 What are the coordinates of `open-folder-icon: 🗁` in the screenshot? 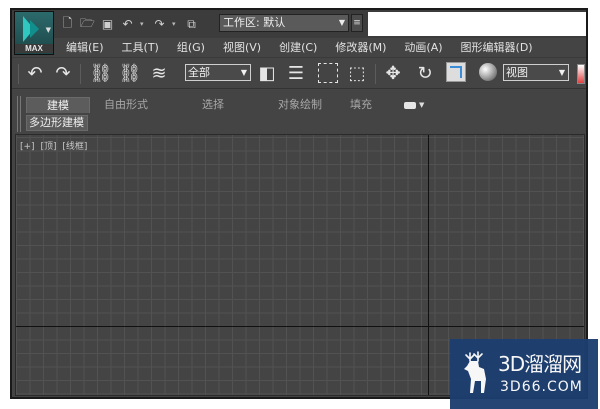 It's located at (87, 24).